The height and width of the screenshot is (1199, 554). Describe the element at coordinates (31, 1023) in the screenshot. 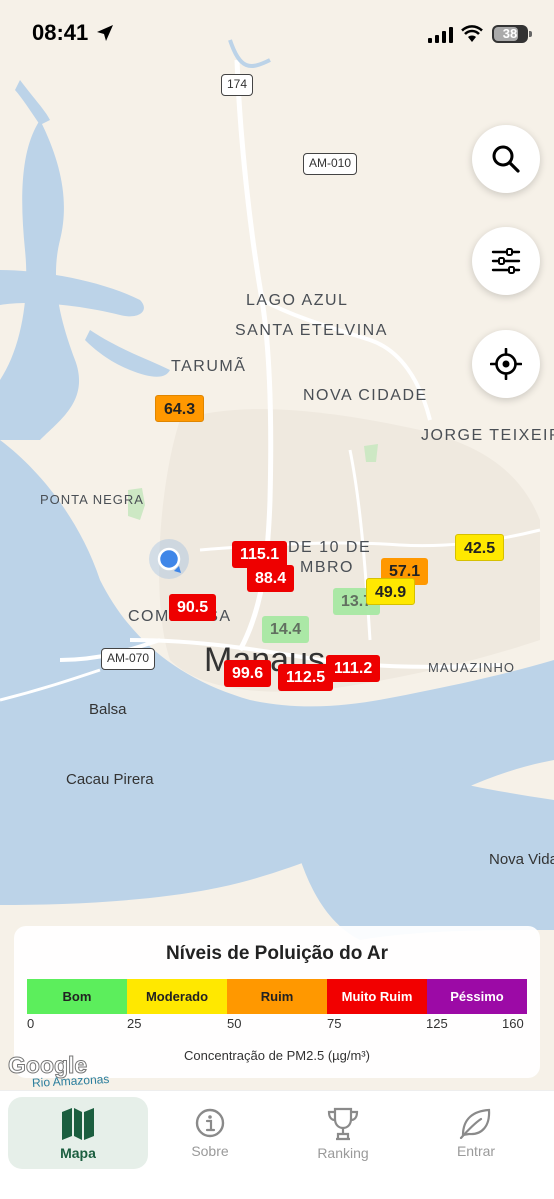

I see `legend-tick: 0` at that location.